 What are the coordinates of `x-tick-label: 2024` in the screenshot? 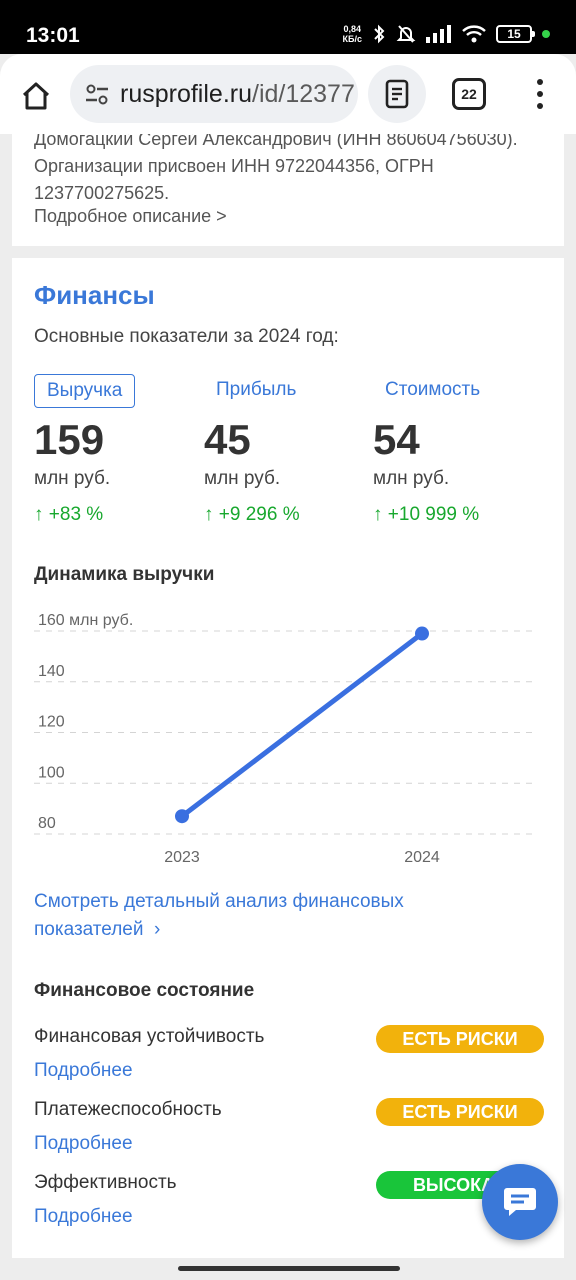 It's located at (422, 857).